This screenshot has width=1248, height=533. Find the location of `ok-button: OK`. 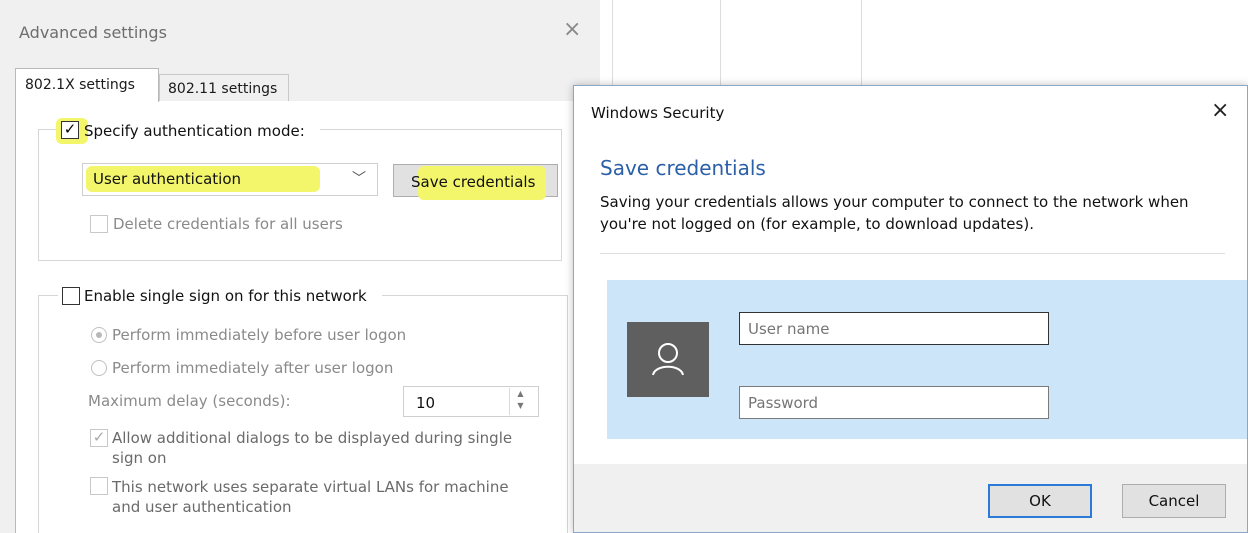

ok-button: OK is located at coordinates (1040, 501).